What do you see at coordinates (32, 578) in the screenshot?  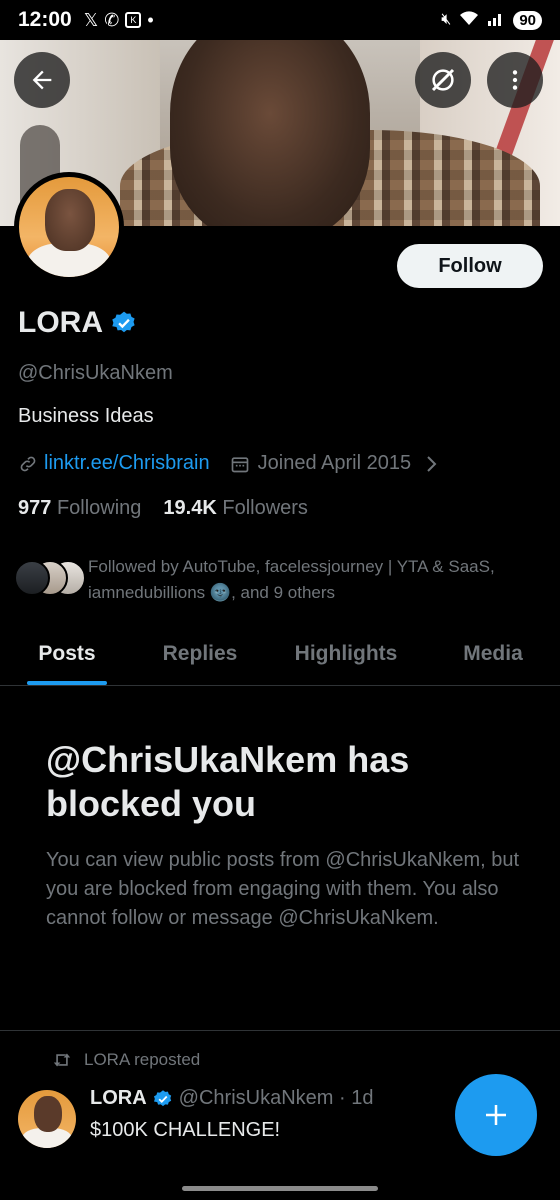 I see `follower-avatar` at bounding box center [32, 578].